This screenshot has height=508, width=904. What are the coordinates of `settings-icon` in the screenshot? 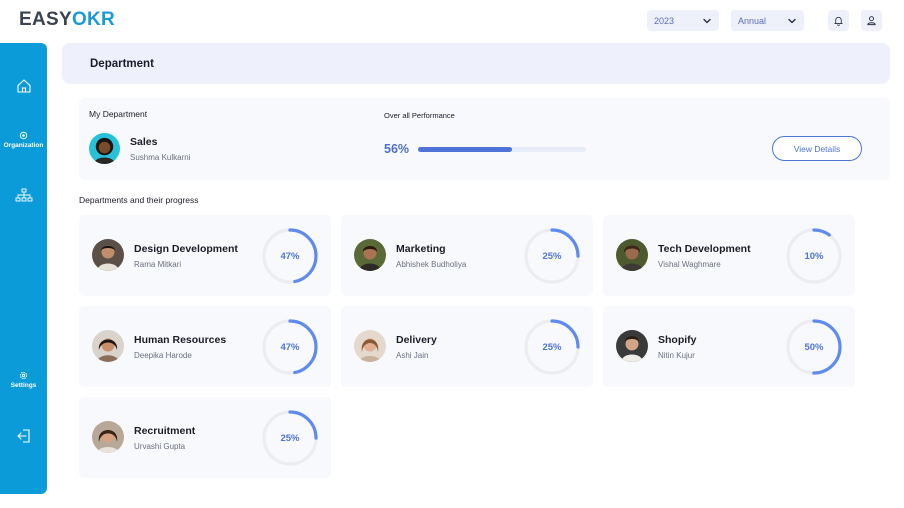 It's located at (23, 375).